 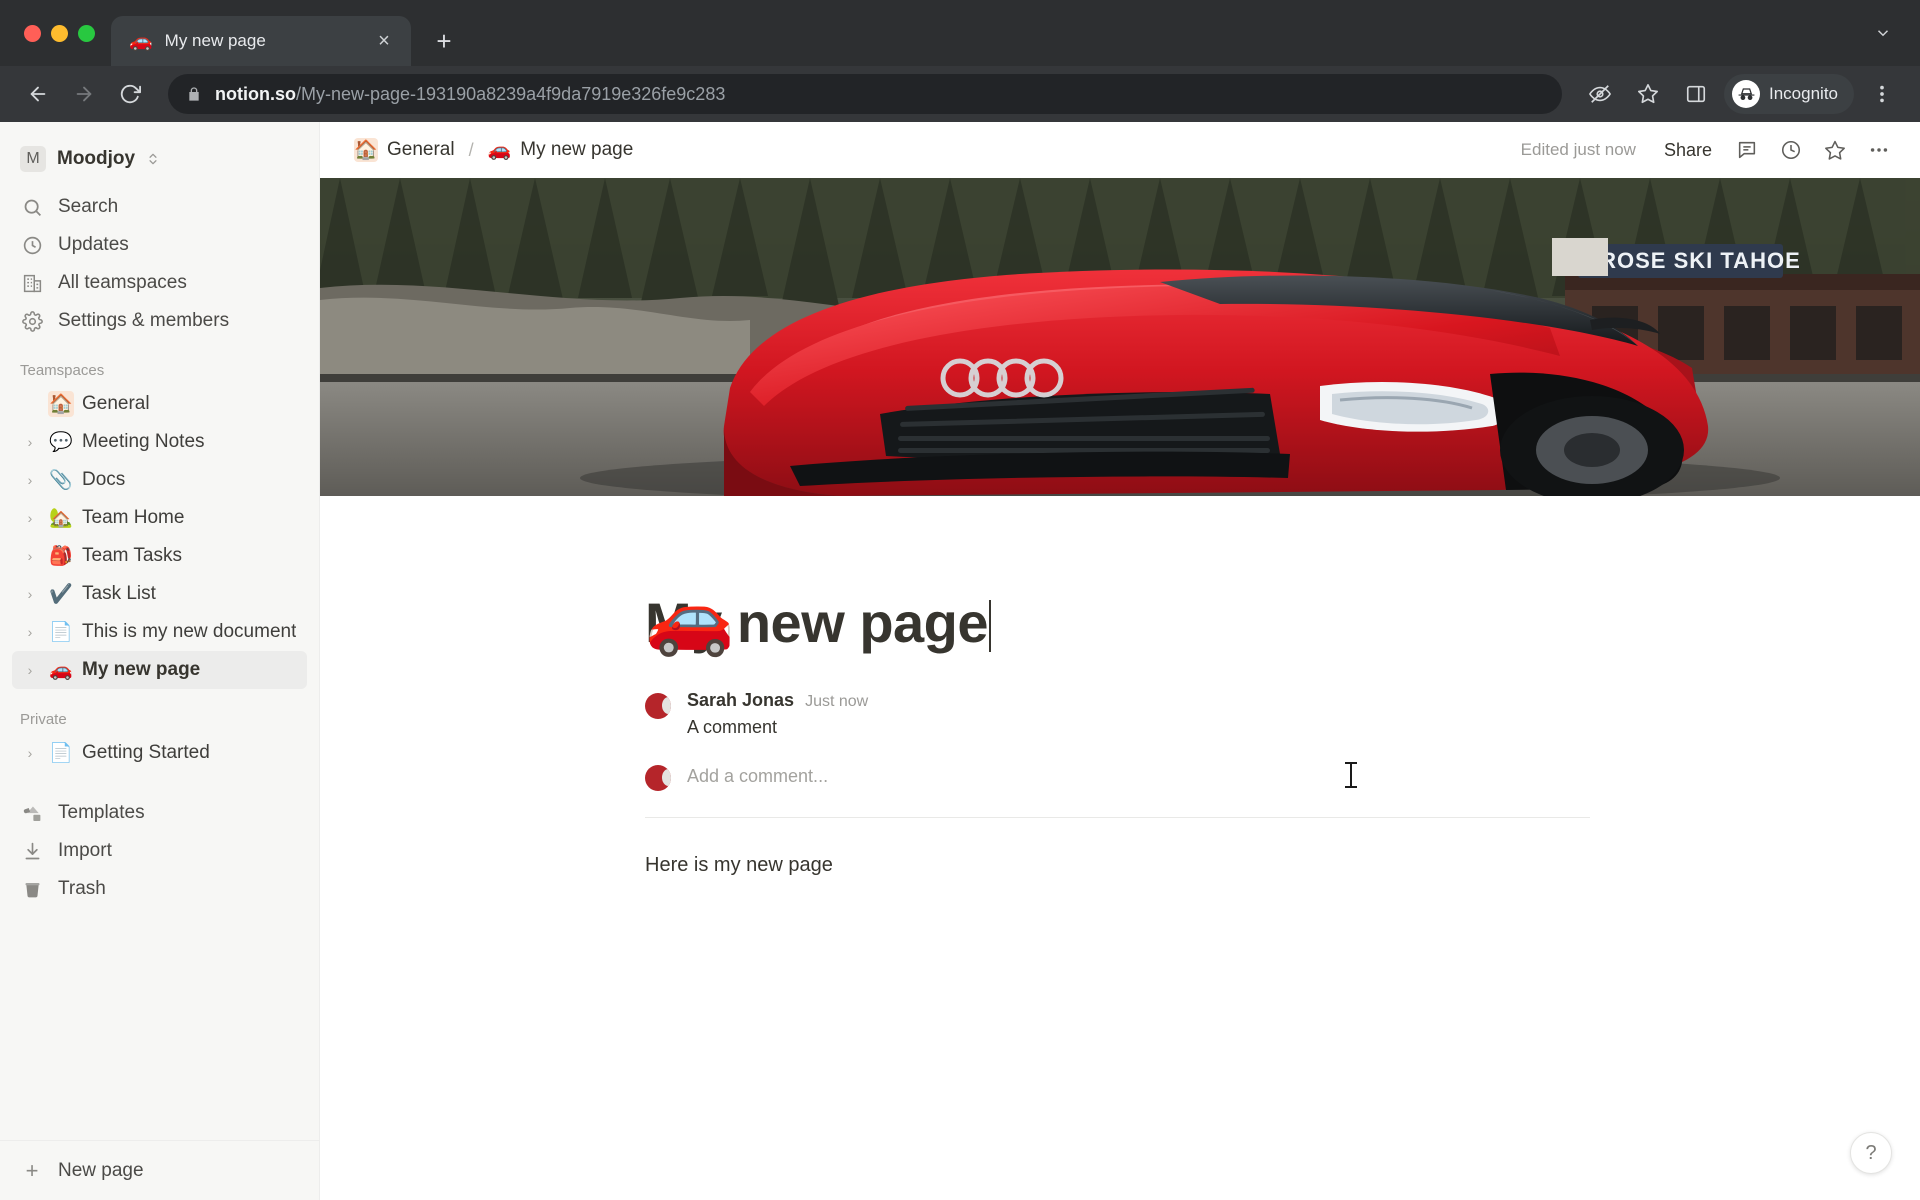 I want to click on comment-icon, so click(x=1747, y=150).